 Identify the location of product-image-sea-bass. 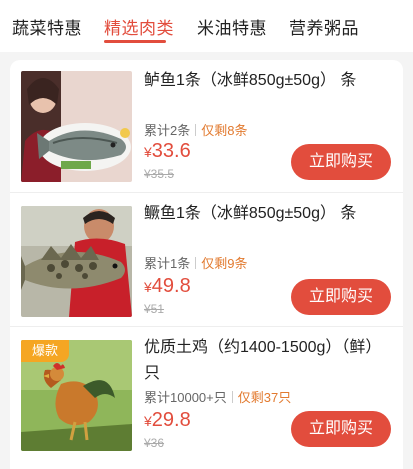
(76, 126).